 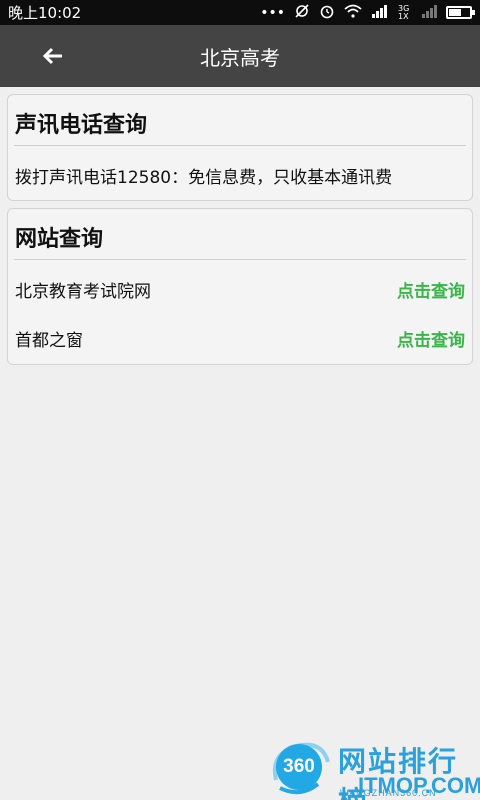 What do you see at coordinates (460, 12) in the screenshot?
I see `battery-icon` at bounding box center [460, 12].